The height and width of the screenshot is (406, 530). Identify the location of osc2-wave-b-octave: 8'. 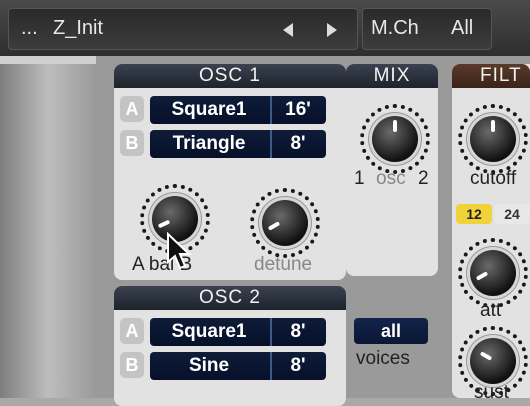
(298, 366).